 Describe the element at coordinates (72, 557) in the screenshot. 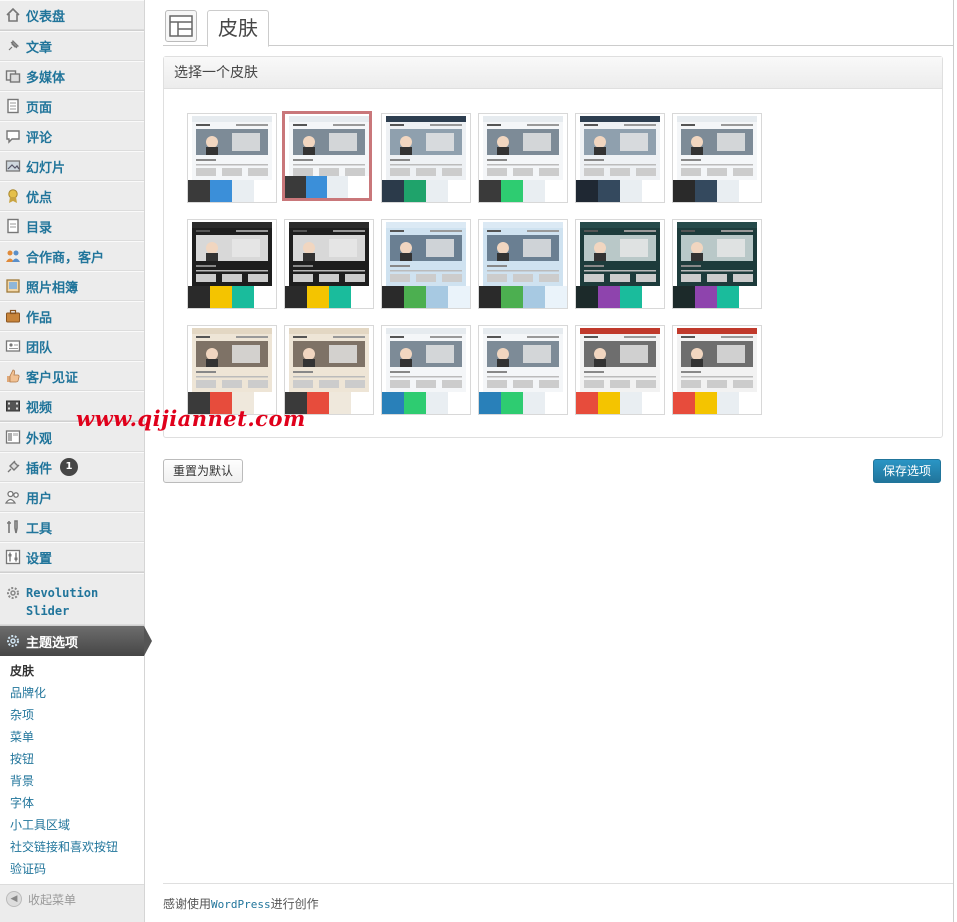

I see `sidebar-item-settings: 设置` at that location.